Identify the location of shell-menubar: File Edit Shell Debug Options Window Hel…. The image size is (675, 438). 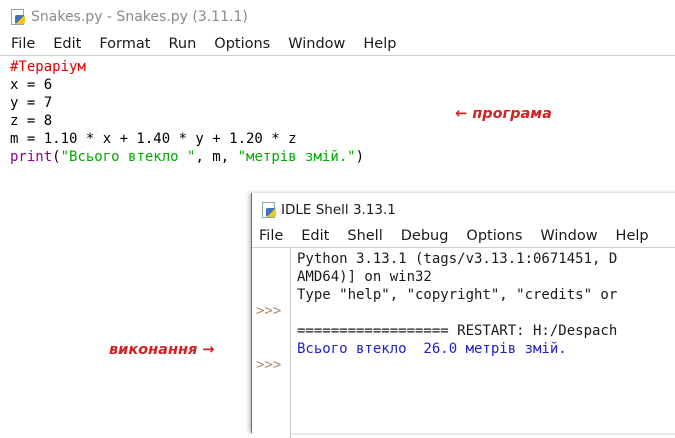
(463, 236).